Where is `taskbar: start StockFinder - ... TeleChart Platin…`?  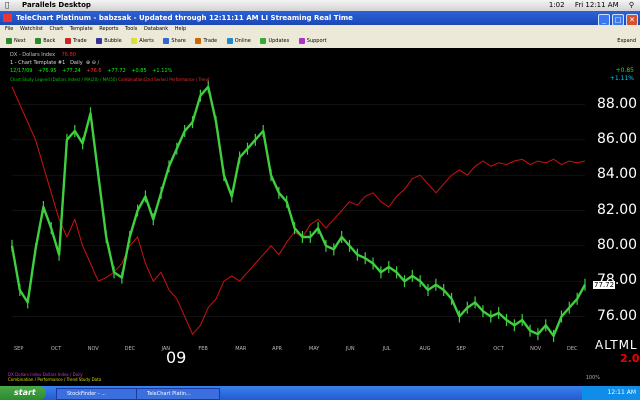
taskbar: start StockFinder - ... TeleChart Platin… is located at coordinates (320, 393).